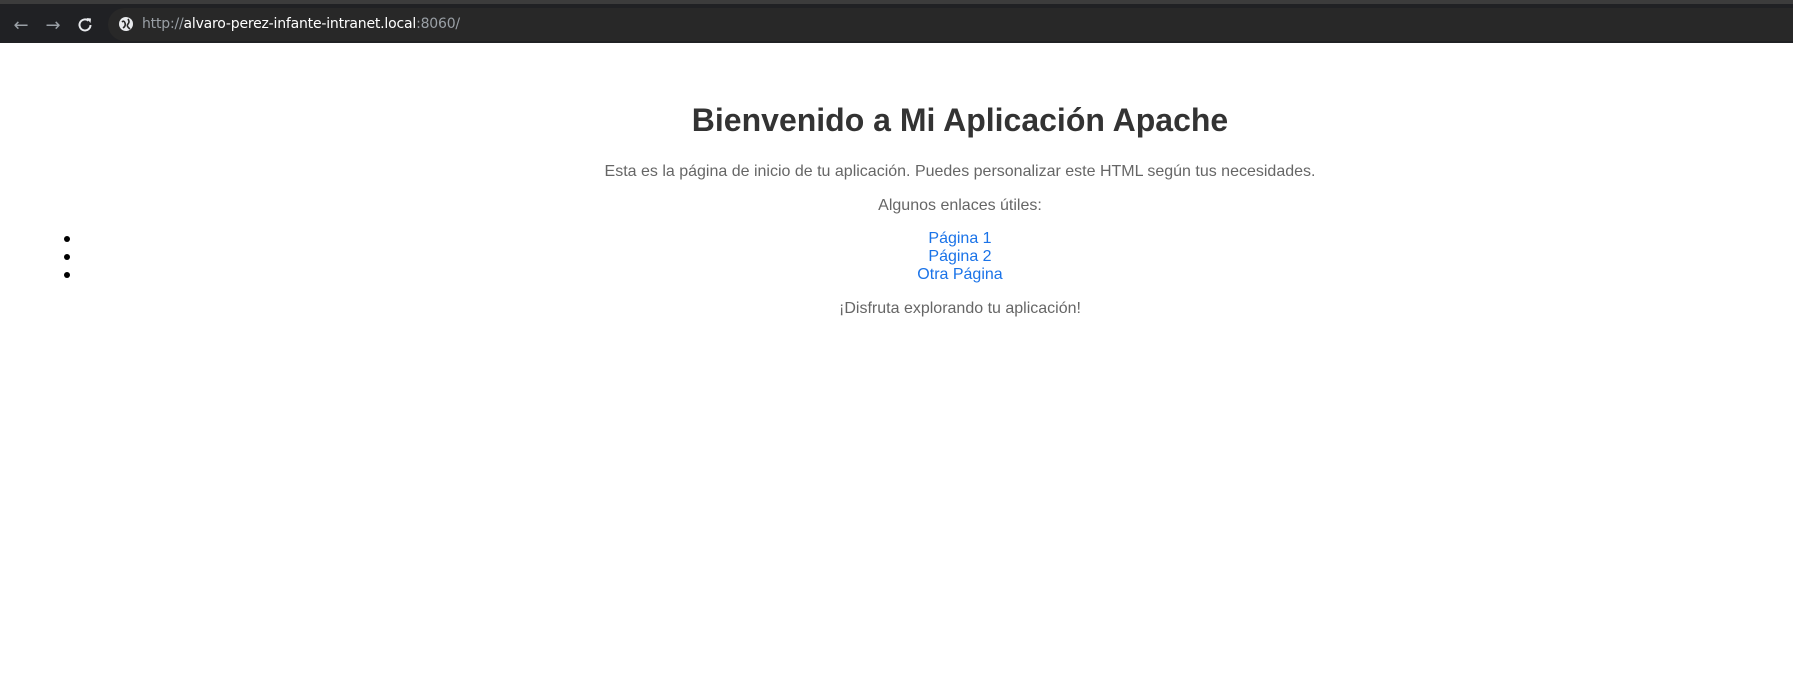 The width and height of the screenshot is (1793, 691). I want to click on outro-text: ¡Disfruta explorando tu aplicación!, so click(960, 308).